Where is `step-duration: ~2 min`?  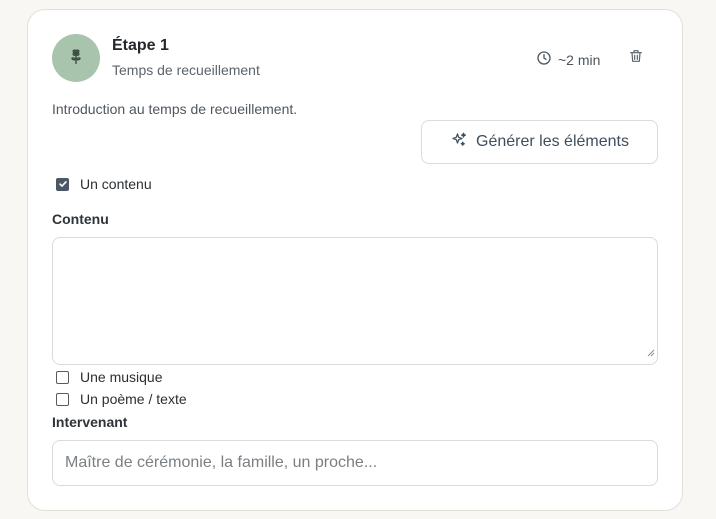
step-duration: ~2 min is located at coordinates (568, 59).